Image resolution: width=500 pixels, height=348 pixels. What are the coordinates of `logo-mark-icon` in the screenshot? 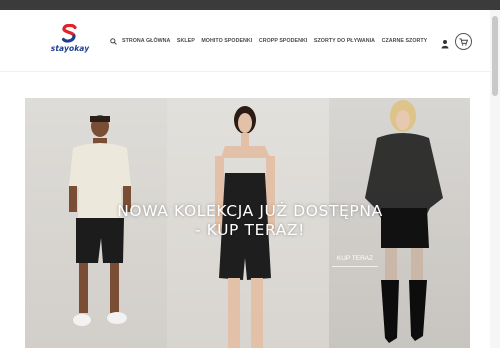 It's located at (69, 33).